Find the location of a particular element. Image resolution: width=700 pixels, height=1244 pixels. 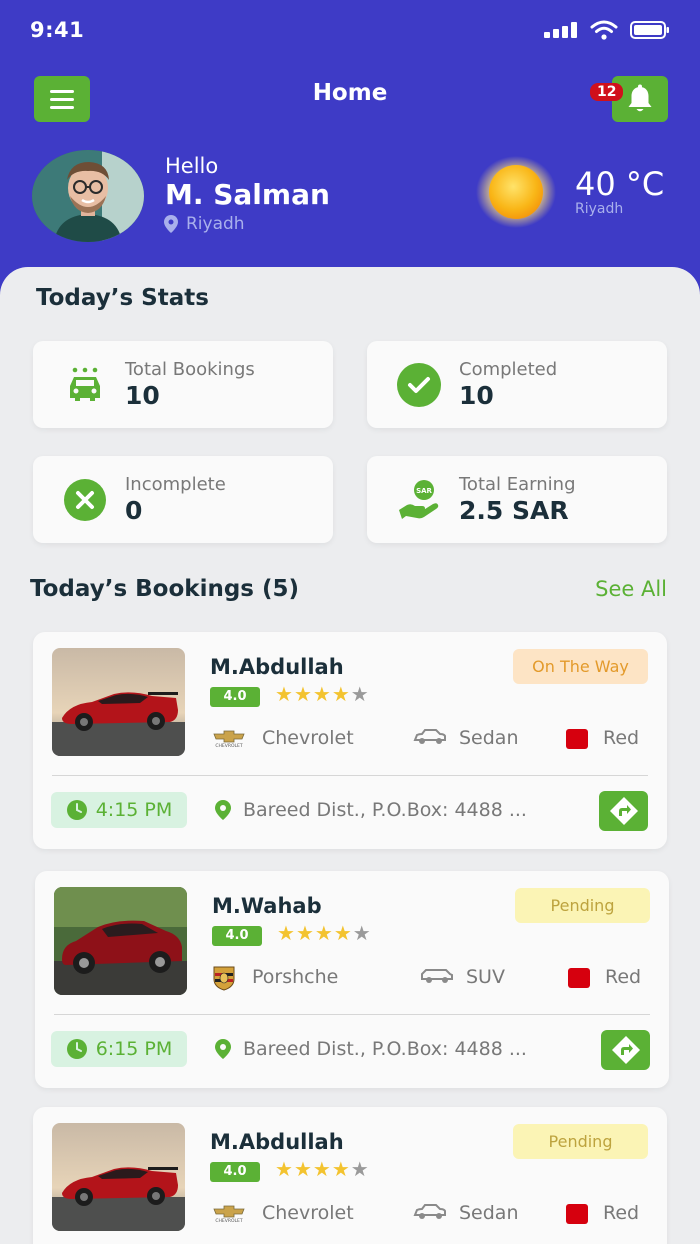

customer-name: M.Abdullah is located at coordinates (277, 667).